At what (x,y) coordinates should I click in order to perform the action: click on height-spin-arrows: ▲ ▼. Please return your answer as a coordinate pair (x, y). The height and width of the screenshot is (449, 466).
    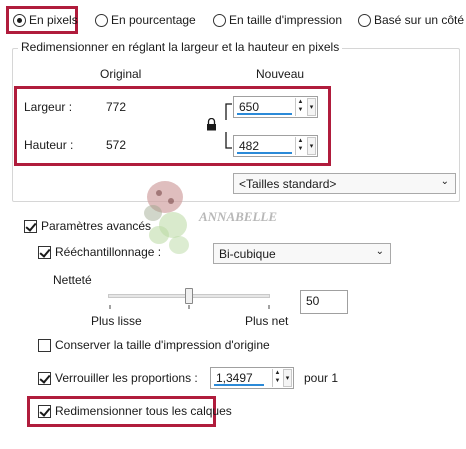
    Looking at the image, I should click on (300, 146).